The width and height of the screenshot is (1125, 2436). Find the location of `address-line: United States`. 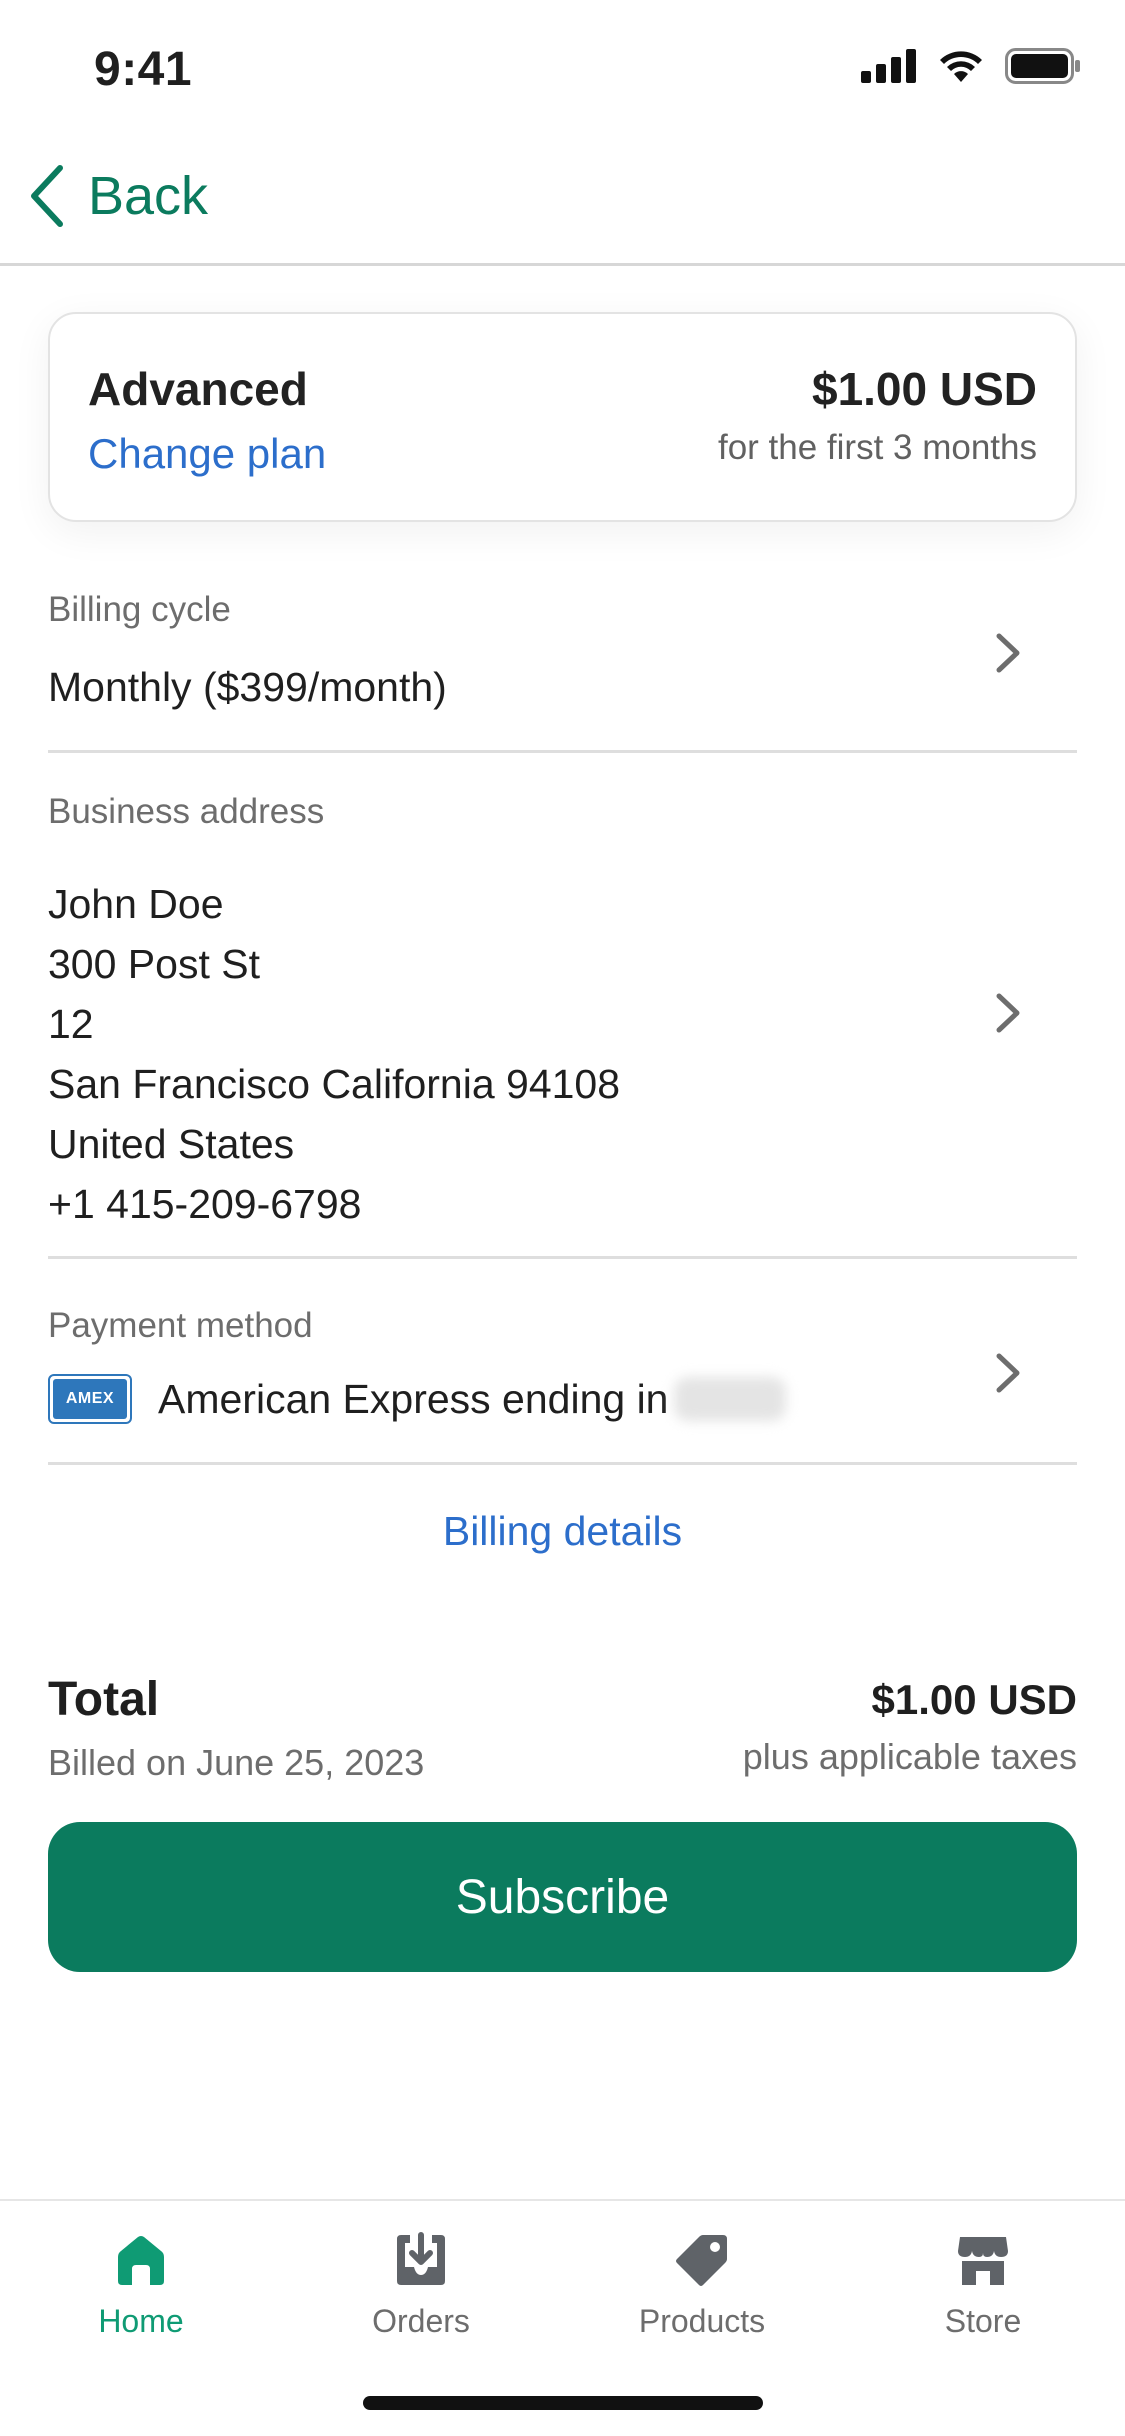

address-line: United States is located at coordinates (171, 1144).